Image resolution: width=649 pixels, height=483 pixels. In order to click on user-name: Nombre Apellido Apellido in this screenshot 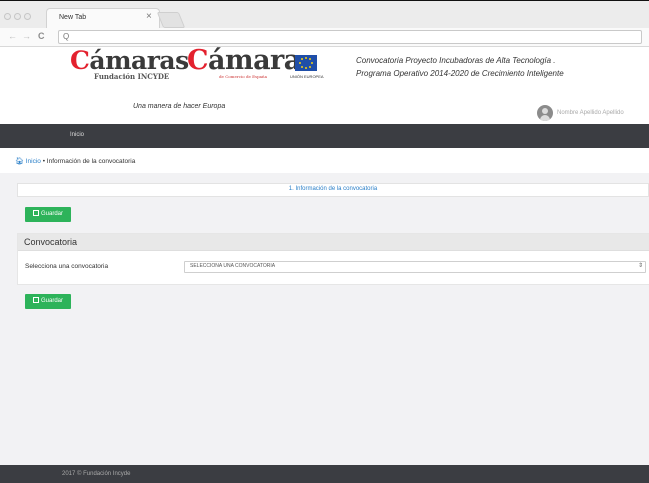, I will do `click(590, 113)`.